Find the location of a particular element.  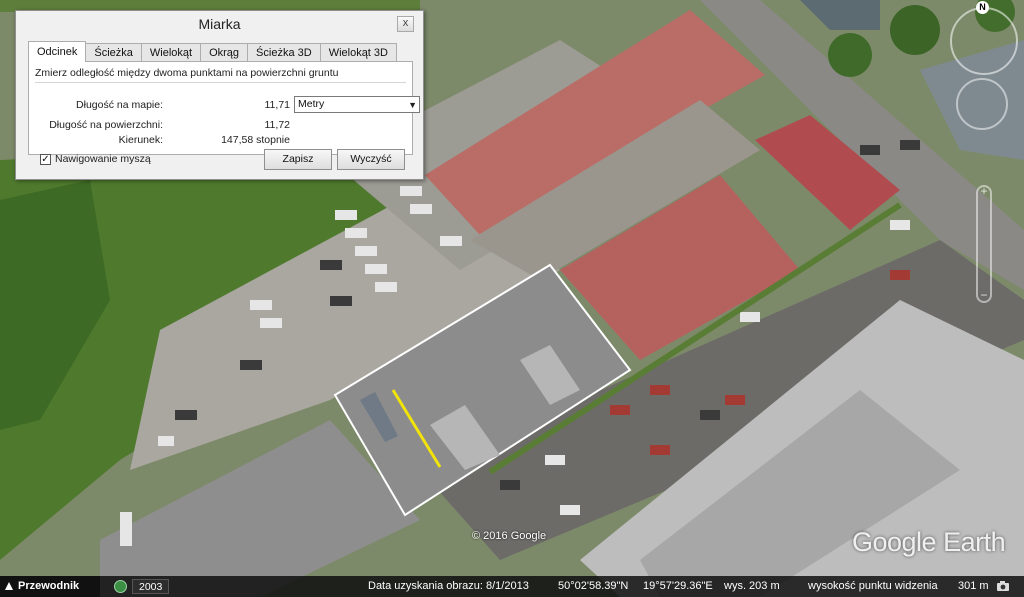

heading-value: 147,58 stopnie is located at coordinates (255, 140).